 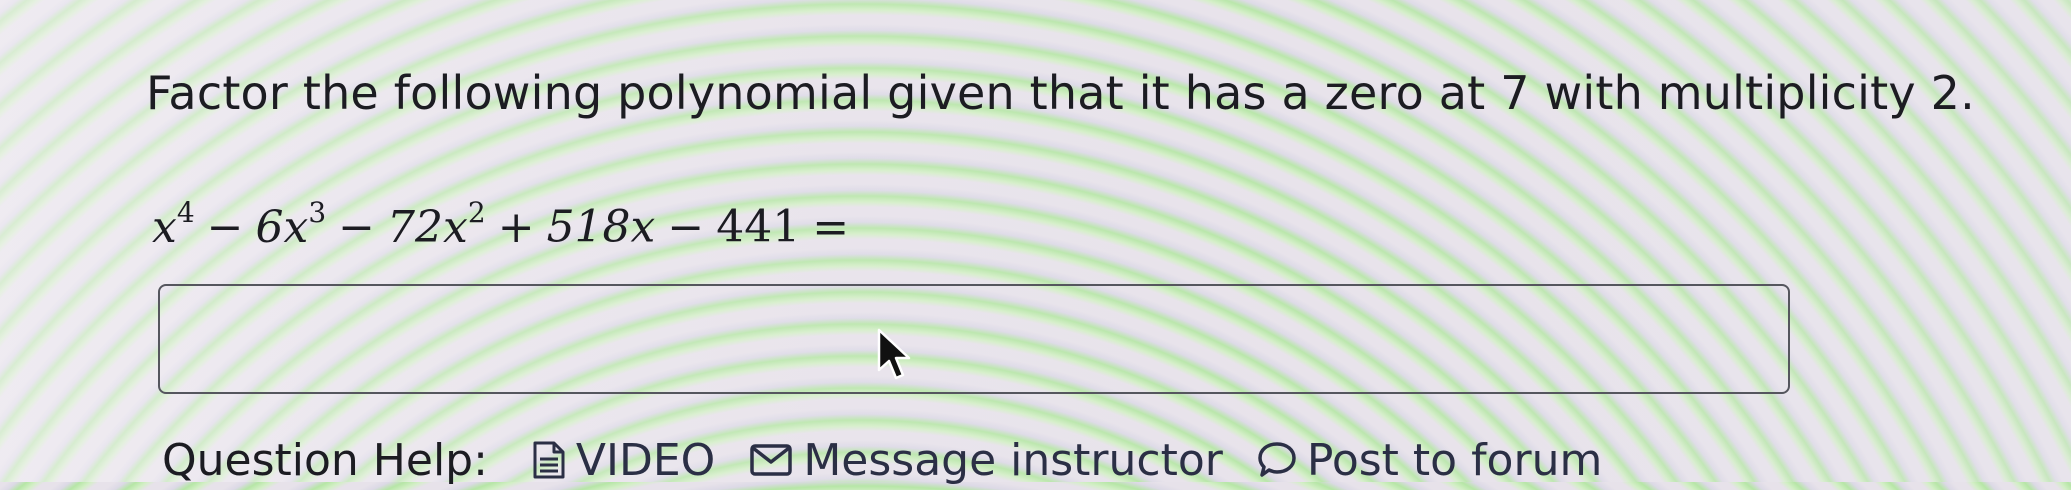 I want to click on operator-2: −, so click(x=357, y=227).